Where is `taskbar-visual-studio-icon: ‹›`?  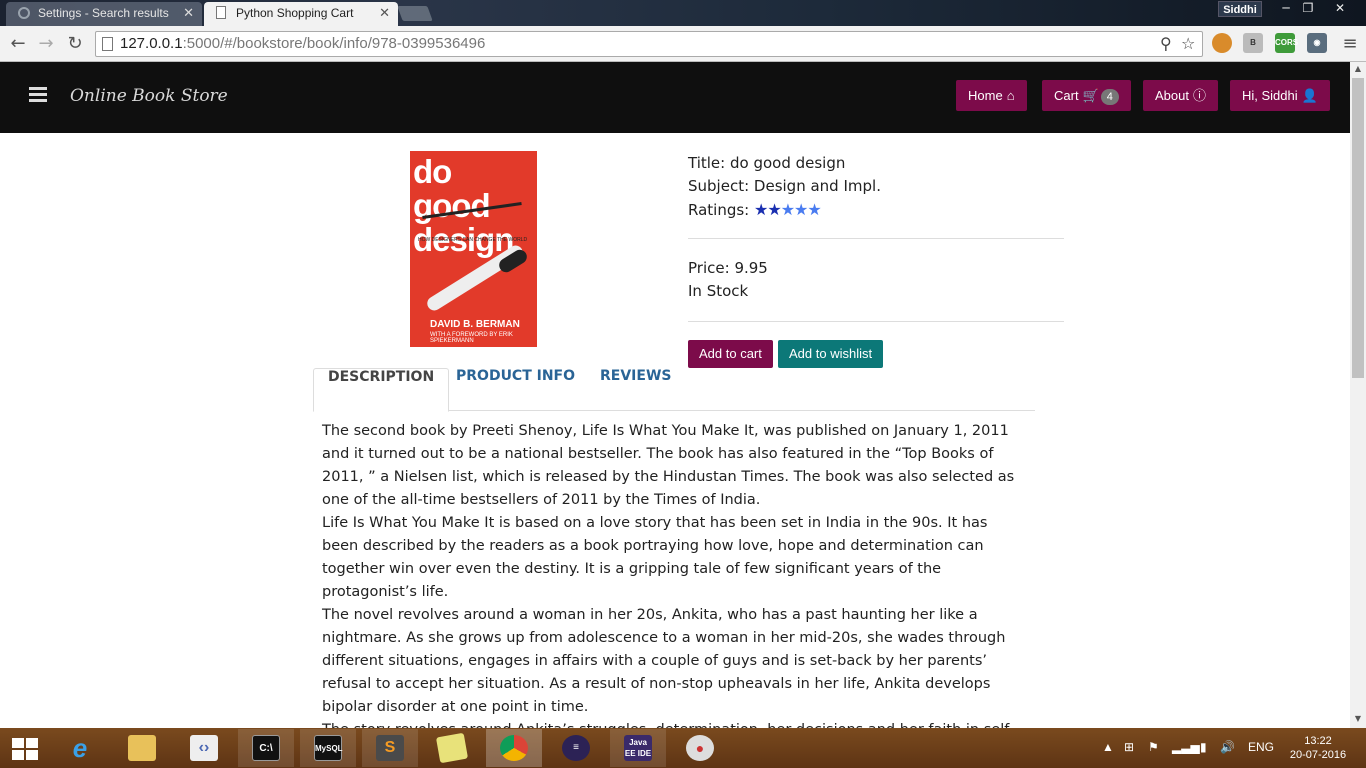
taskbar-visual-studio-icon: ‹› is located at coordinates (204, 748).